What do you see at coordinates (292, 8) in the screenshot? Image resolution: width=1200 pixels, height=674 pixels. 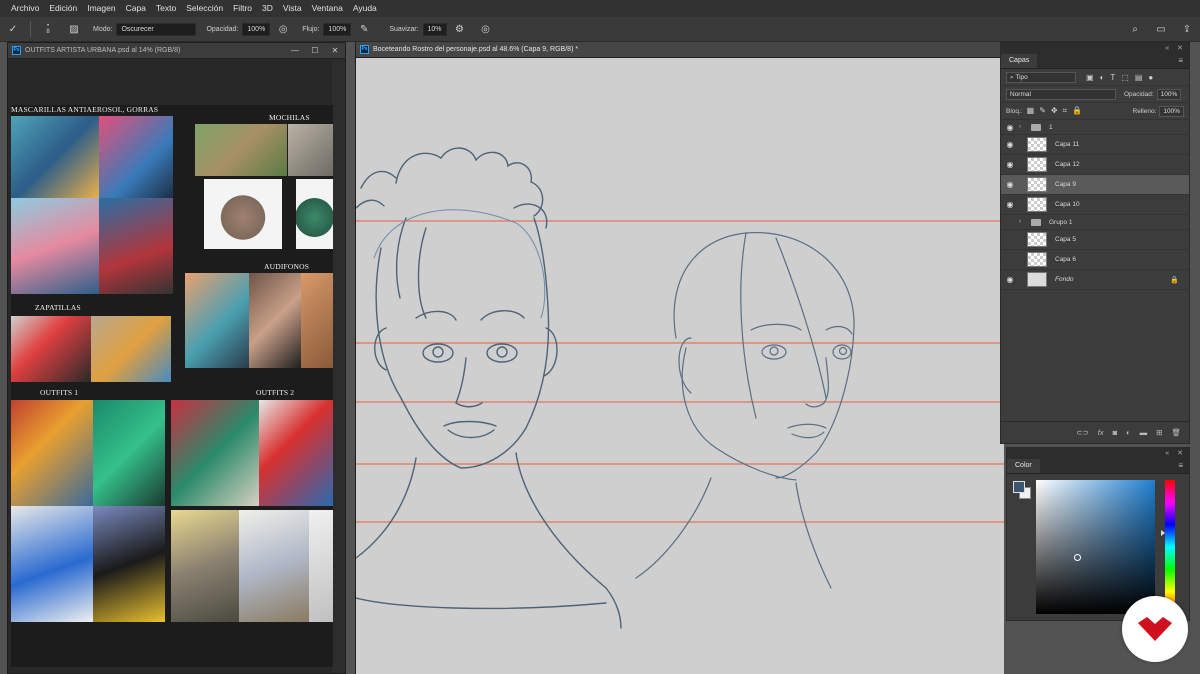 I see `menu-vista: Vista` at bounding box center [292, 8].